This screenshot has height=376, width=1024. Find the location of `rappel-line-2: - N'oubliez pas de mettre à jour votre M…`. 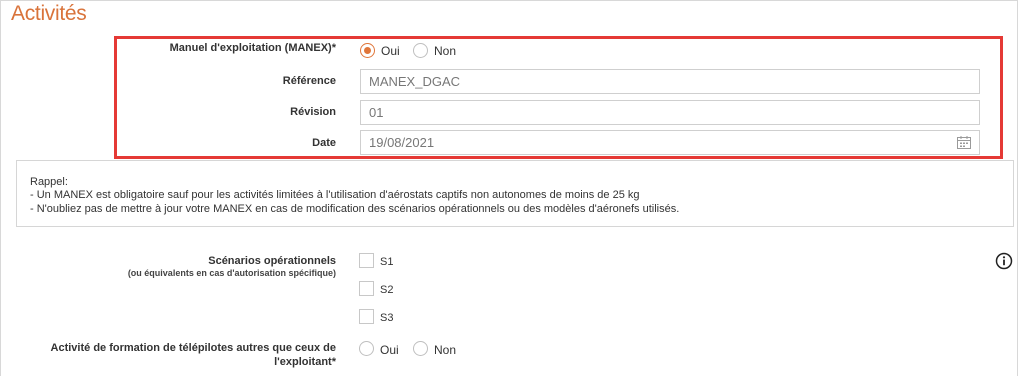

rappel-line-2: - N'oubliez pas de mettre à jour votre M… is located at coordinates (355, 209).